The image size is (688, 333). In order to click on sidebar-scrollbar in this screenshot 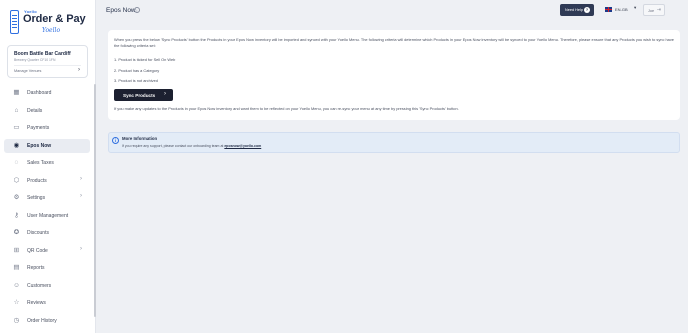, I will do `click(95, 200)`.